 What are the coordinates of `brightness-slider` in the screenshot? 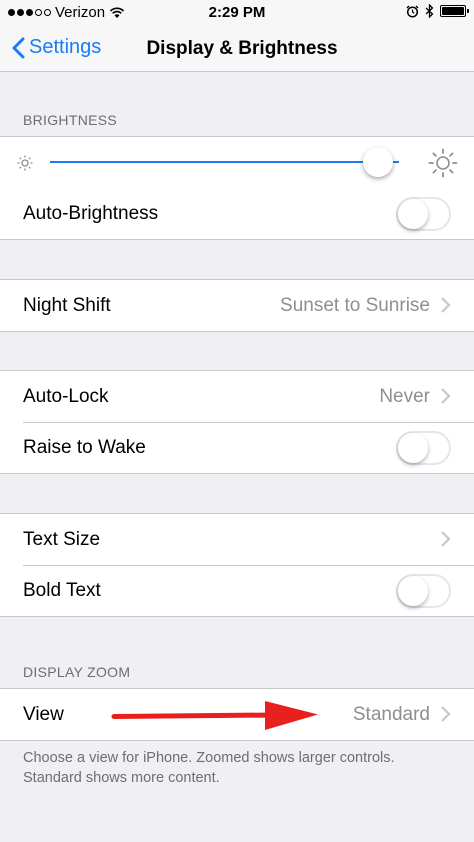 It's located at (237, 162).